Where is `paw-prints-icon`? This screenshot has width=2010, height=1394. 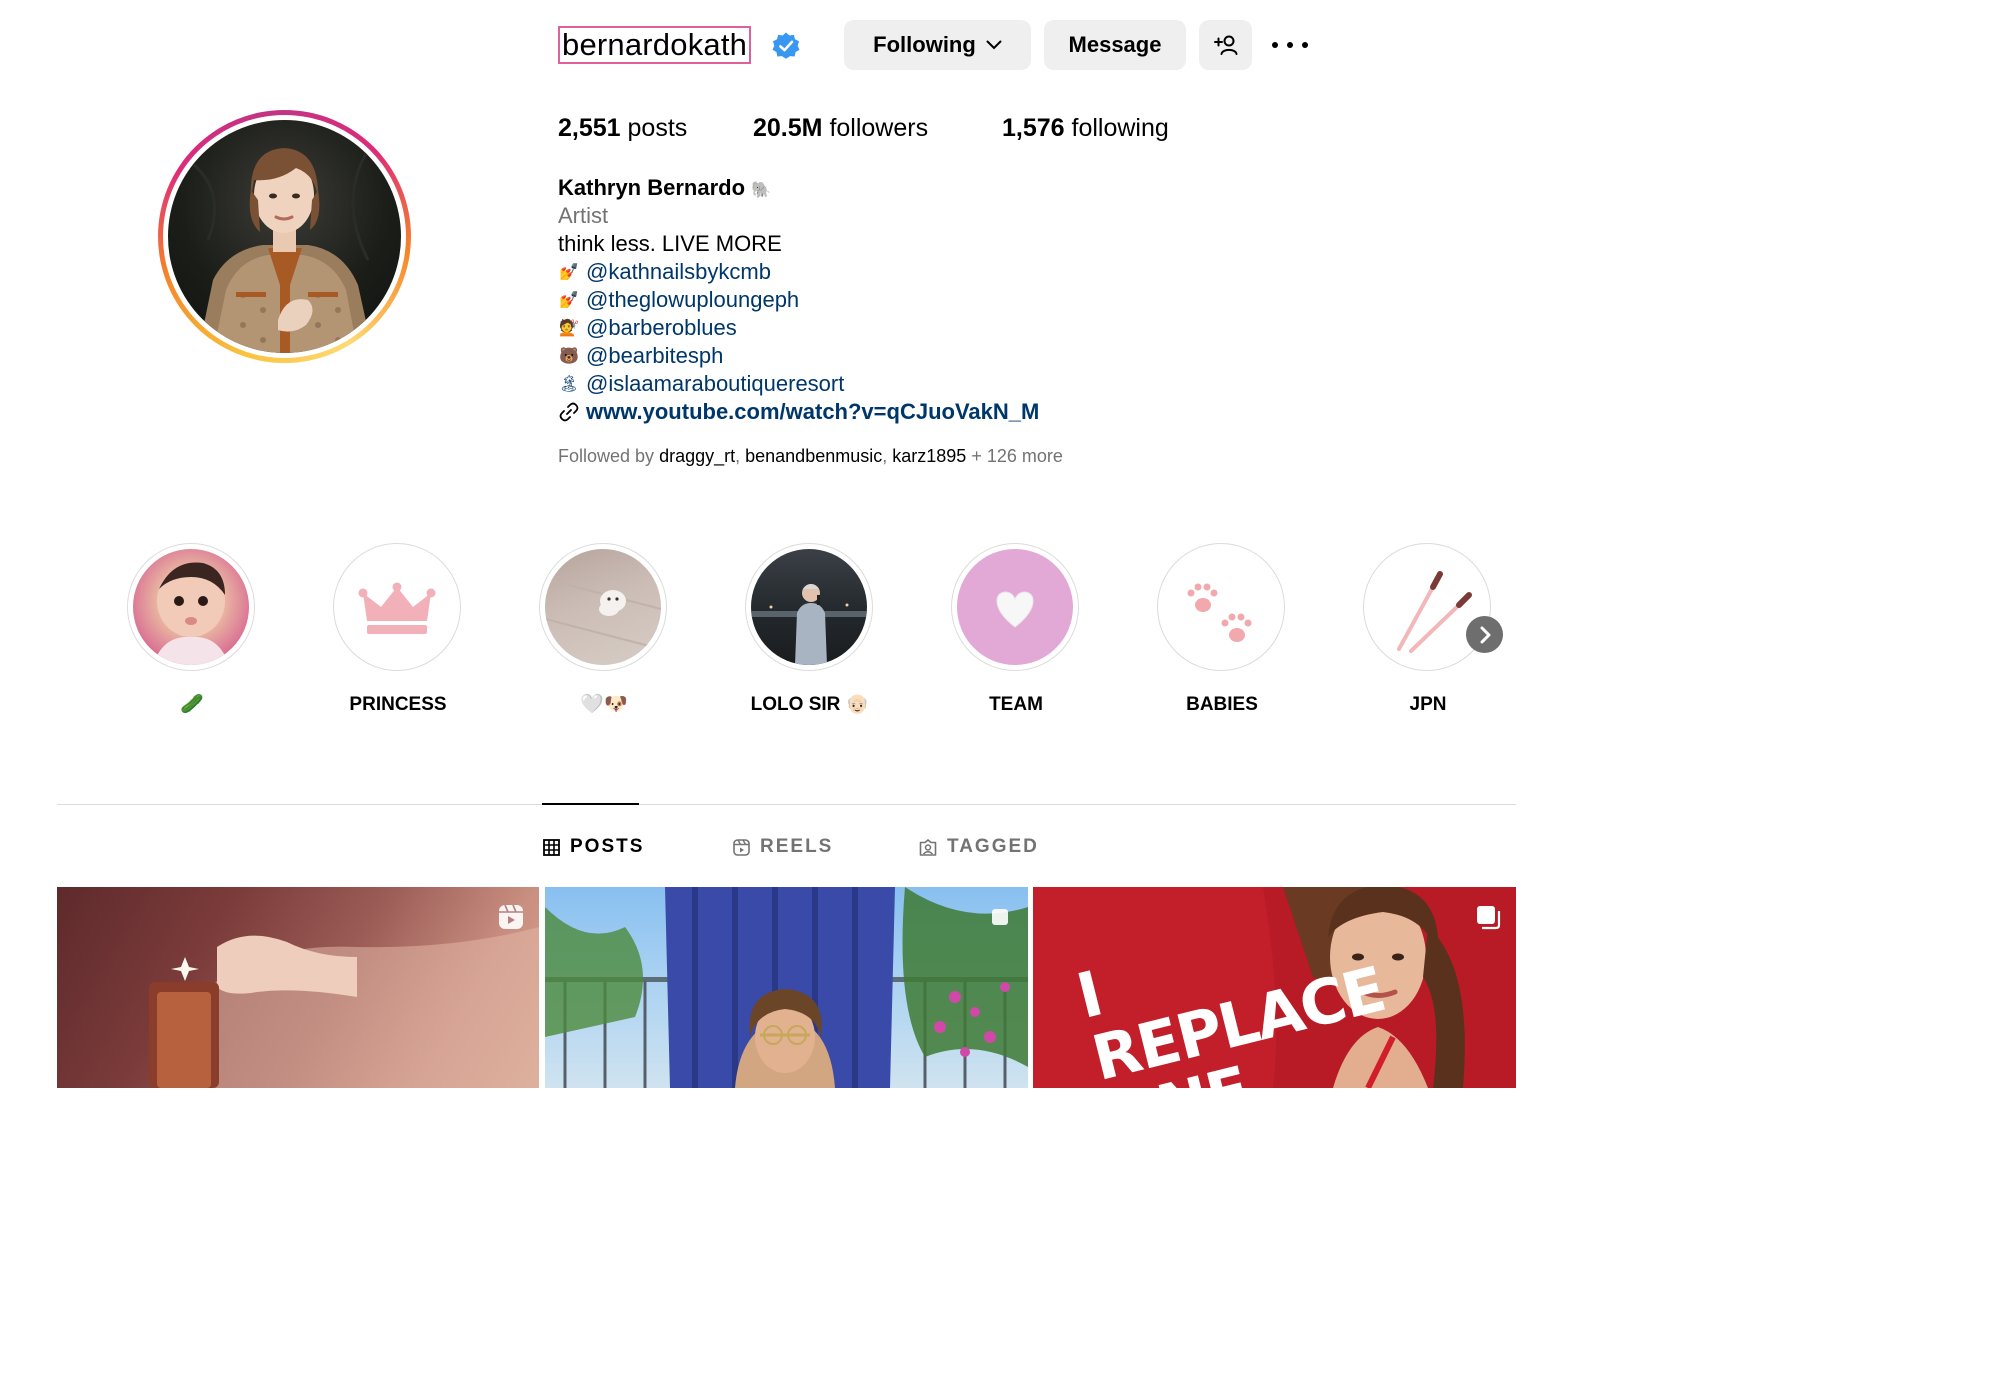 paw-prints-icon is located at coordinates (1221, 607).